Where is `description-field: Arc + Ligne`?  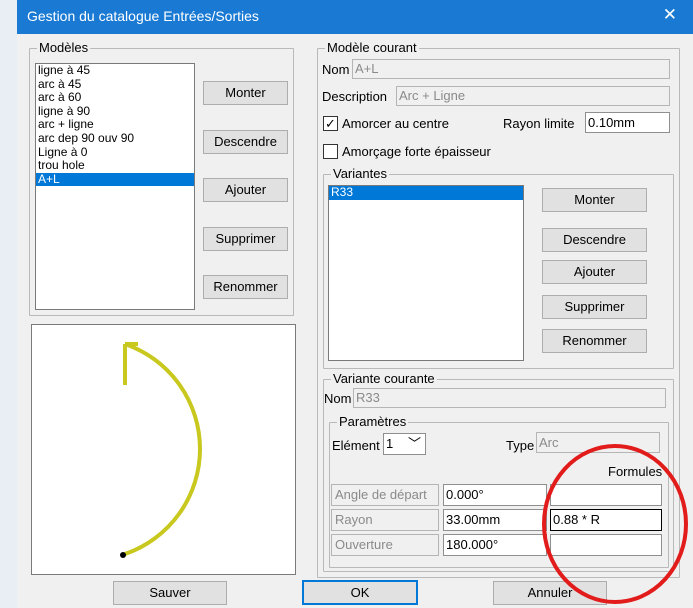 description-field: Arc + Ligne is located at coordinates (533, 96).